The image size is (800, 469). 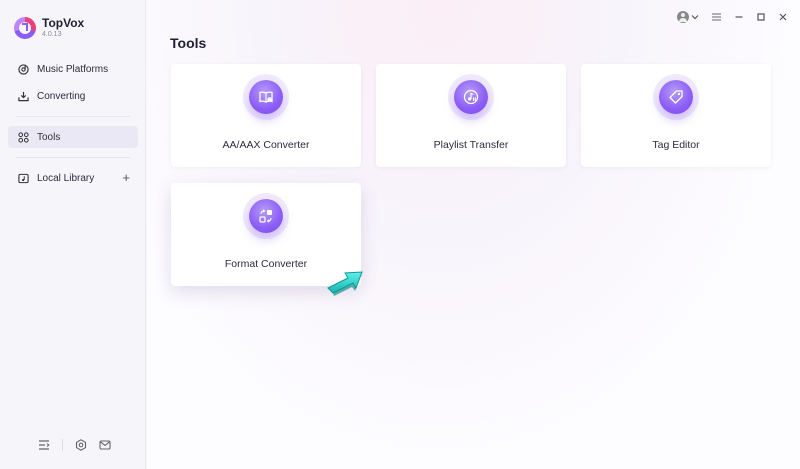 I want to click on sidebar-item-converting: Converting, so click(x=73, y=96).